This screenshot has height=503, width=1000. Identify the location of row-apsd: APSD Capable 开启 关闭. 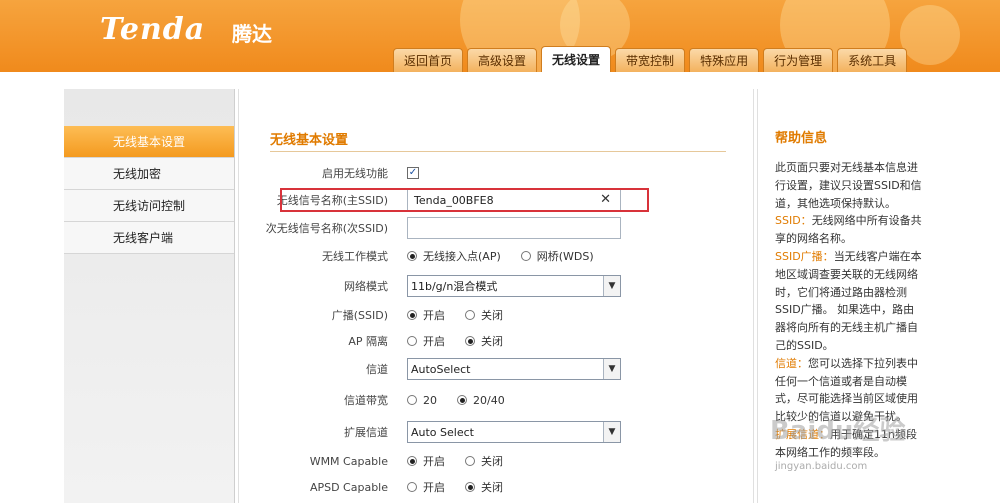
(496, 487).